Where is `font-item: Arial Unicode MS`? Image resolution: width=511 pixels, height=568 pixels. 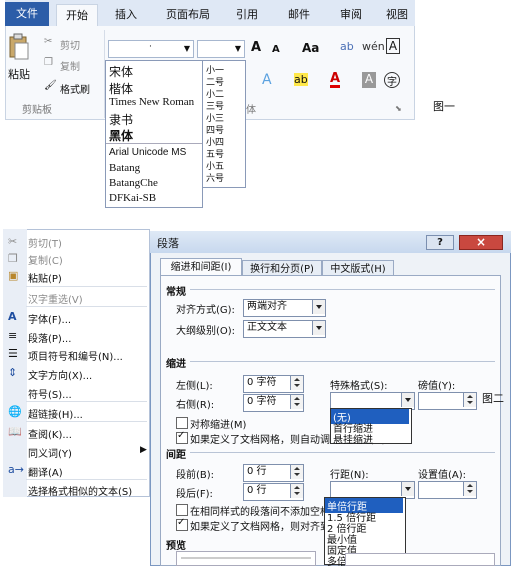
font-item: Arial Unicode MS is located at coordinates (147, 152).